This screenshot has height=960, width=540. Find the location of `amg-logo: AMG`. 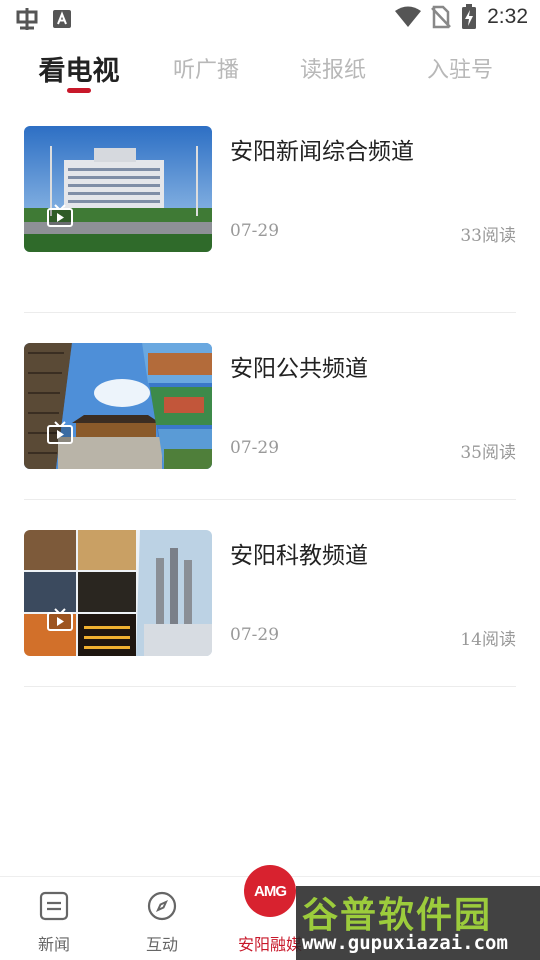

amg-logo: AMG is located at coordinates (270, 891).